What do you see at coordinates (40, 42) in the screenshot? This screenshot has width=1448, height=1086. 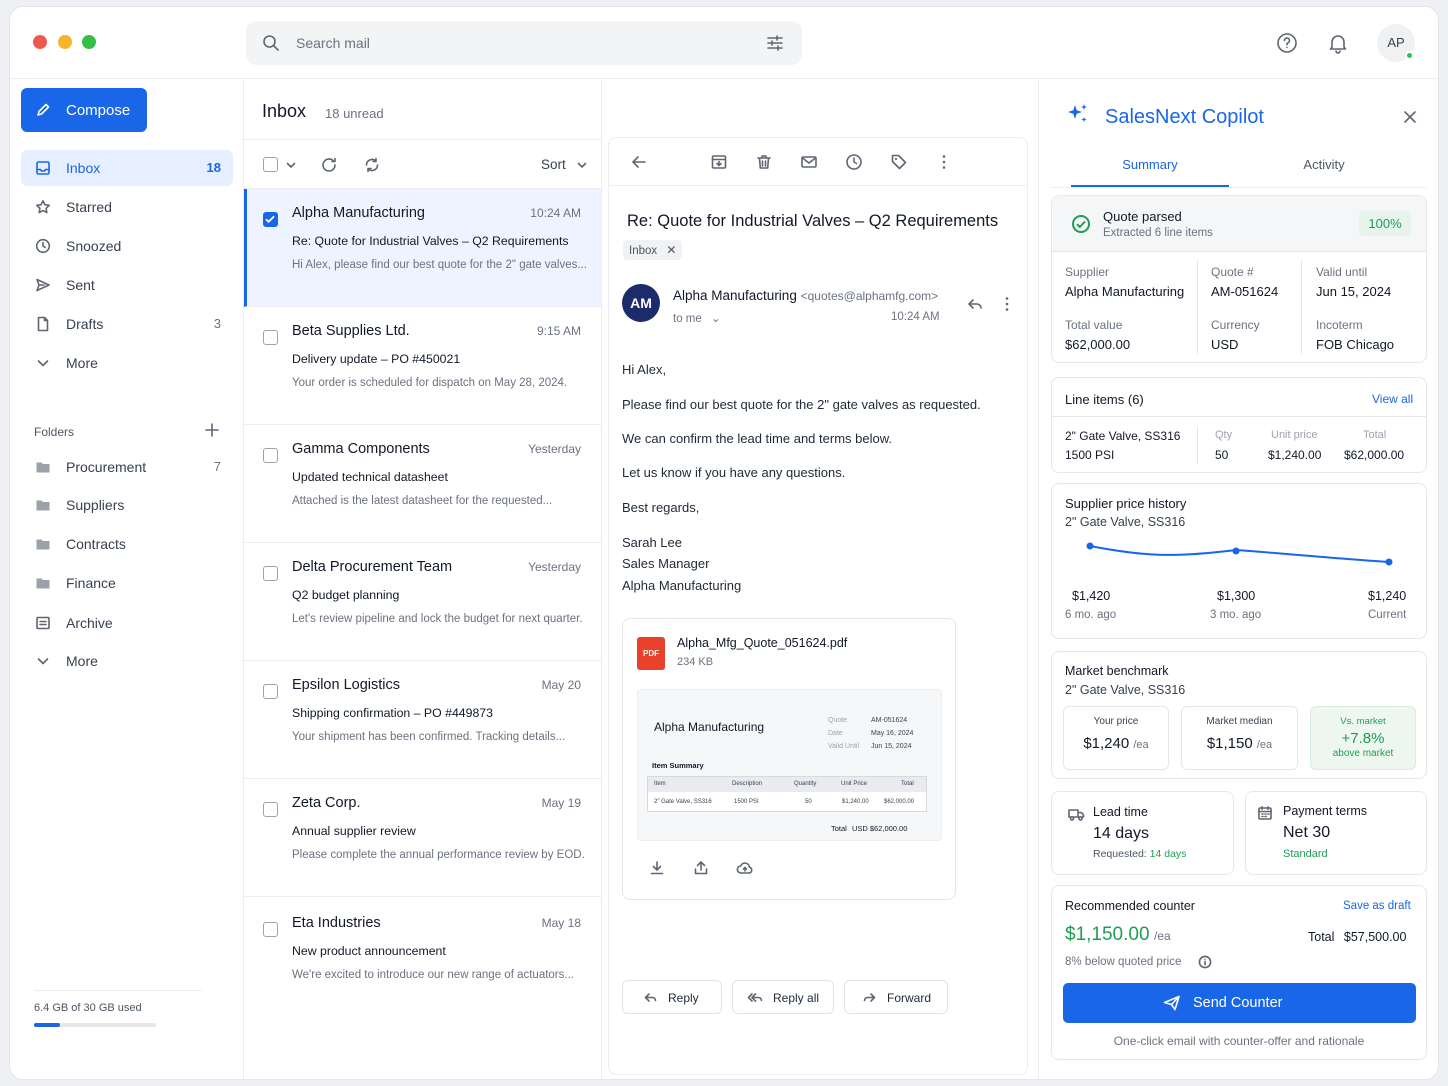 I see `close-window-dot` at bounding box center [40, 42].